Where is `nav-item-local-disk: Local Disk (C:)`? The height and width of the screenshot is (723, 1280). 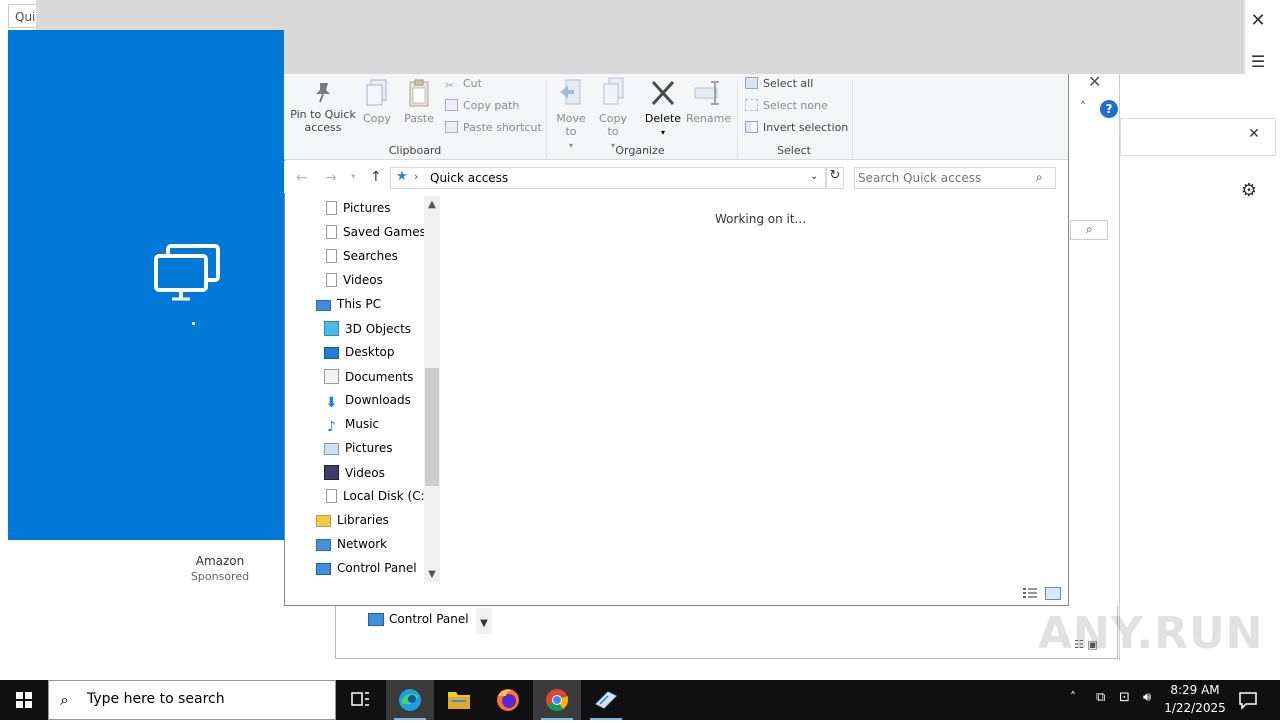
nav-item-local-disk: Local Disk (C:) is located at coordinates (377, 500).